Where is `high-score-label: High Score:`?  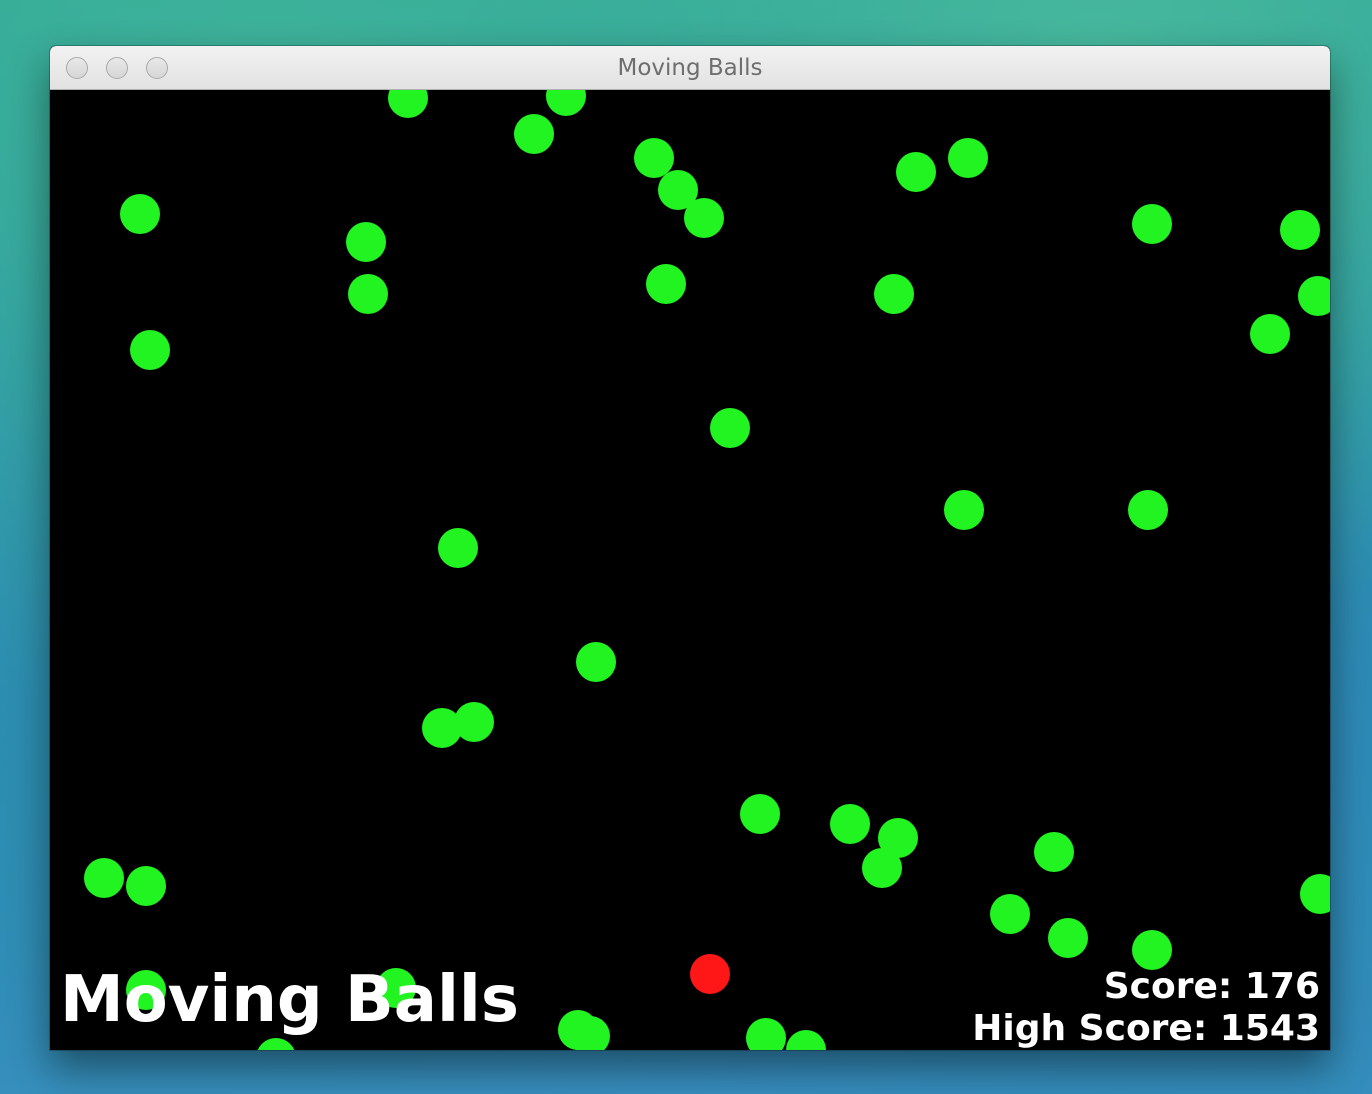
high-score-label: High Score: is located at coordinates (1090, 1028).